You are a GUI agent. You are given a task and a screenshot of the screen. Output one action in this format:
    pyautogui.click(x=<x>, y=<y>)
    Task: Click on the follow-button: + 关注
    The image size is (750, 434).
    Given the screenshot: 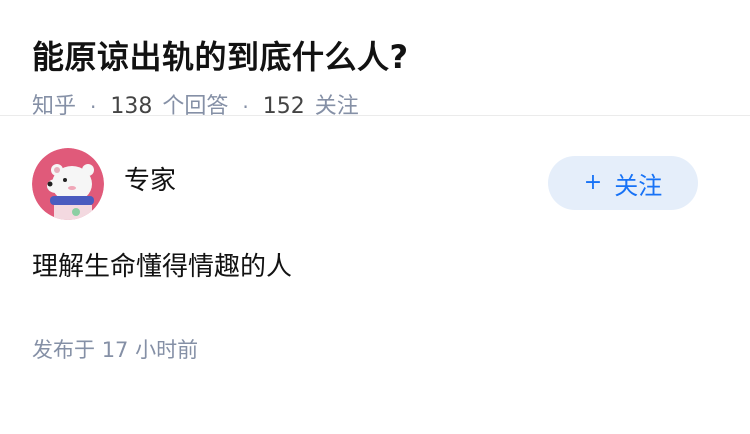 What is the action you would take?
    pyautogui.click(x=623, y=183)
    